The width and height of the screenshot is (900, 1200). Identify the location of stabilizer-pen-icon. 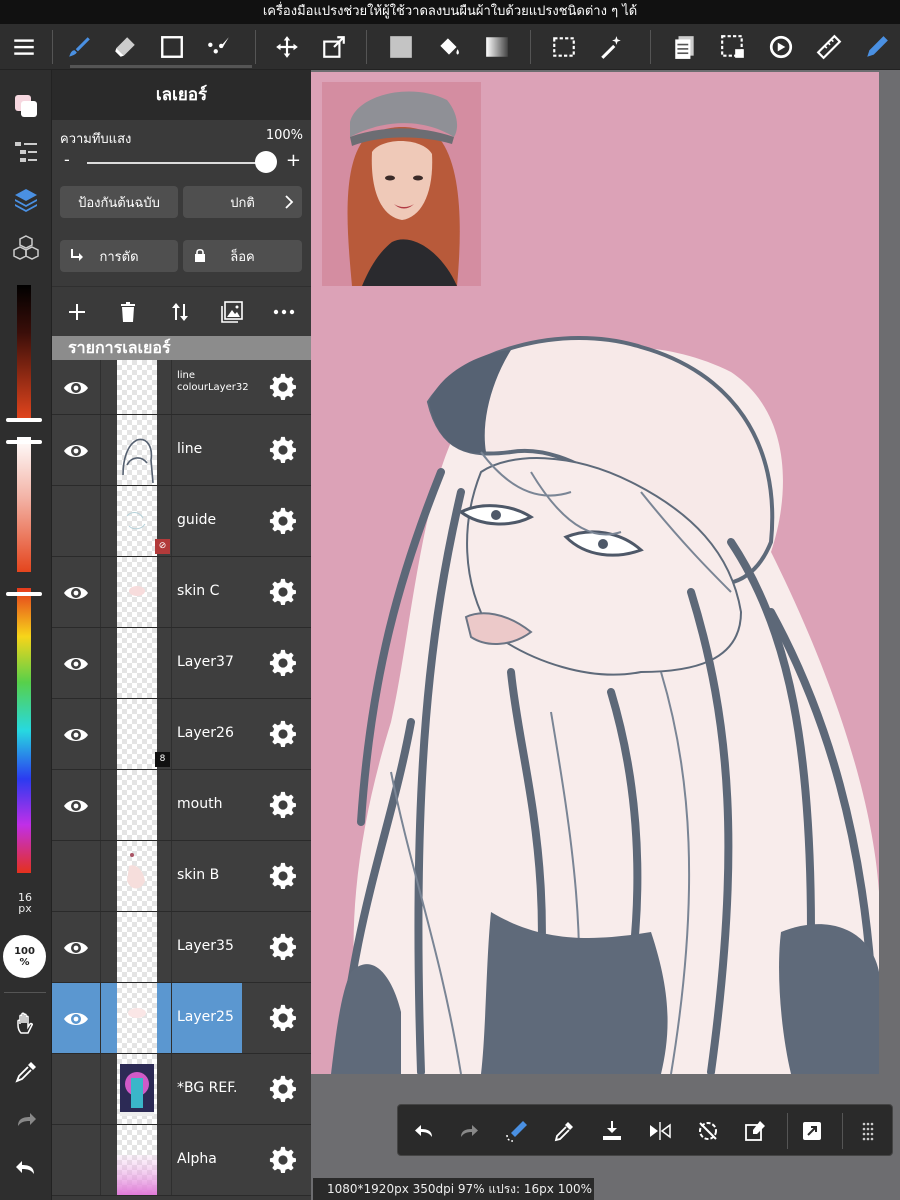
(517, 1131).